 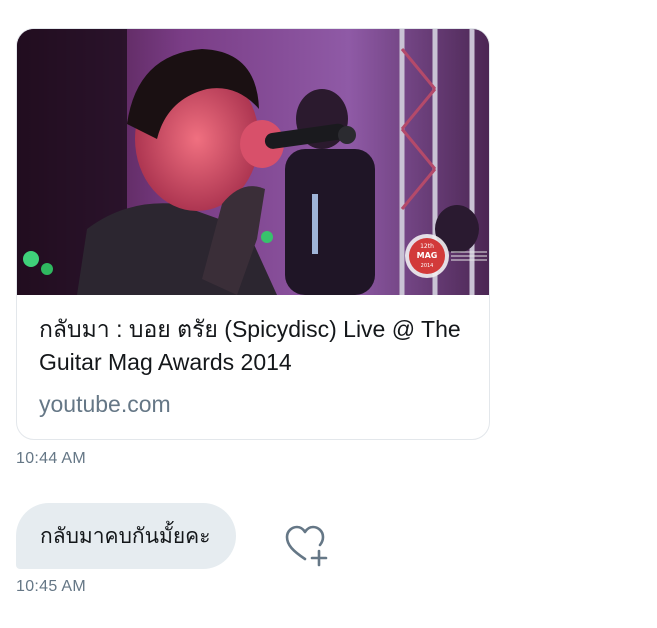 I want to click on svg-text: 2014, so click(x=427, y=266).